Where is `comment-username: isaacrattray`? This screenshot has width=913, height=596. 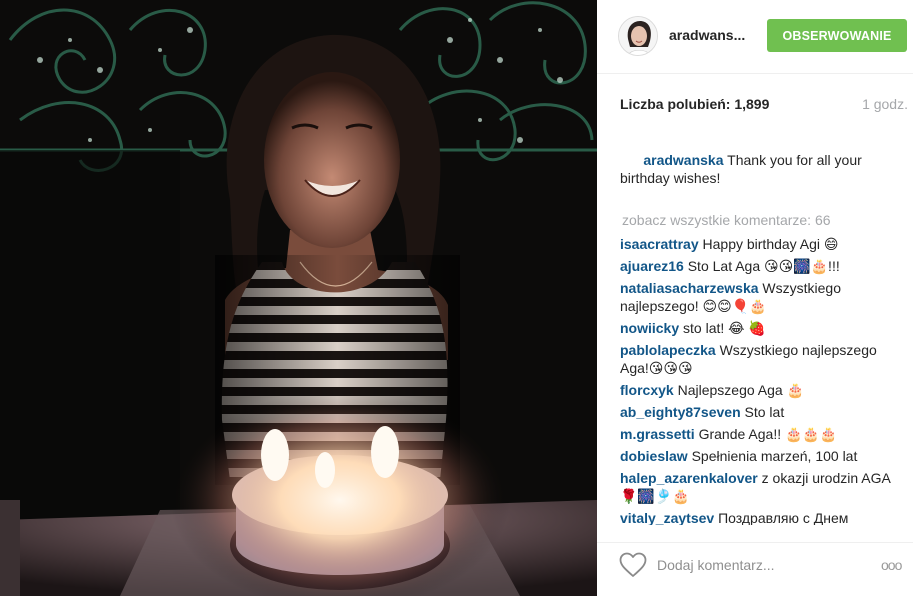 comment-username: isaacrattray is located at coordinates (659, 244).